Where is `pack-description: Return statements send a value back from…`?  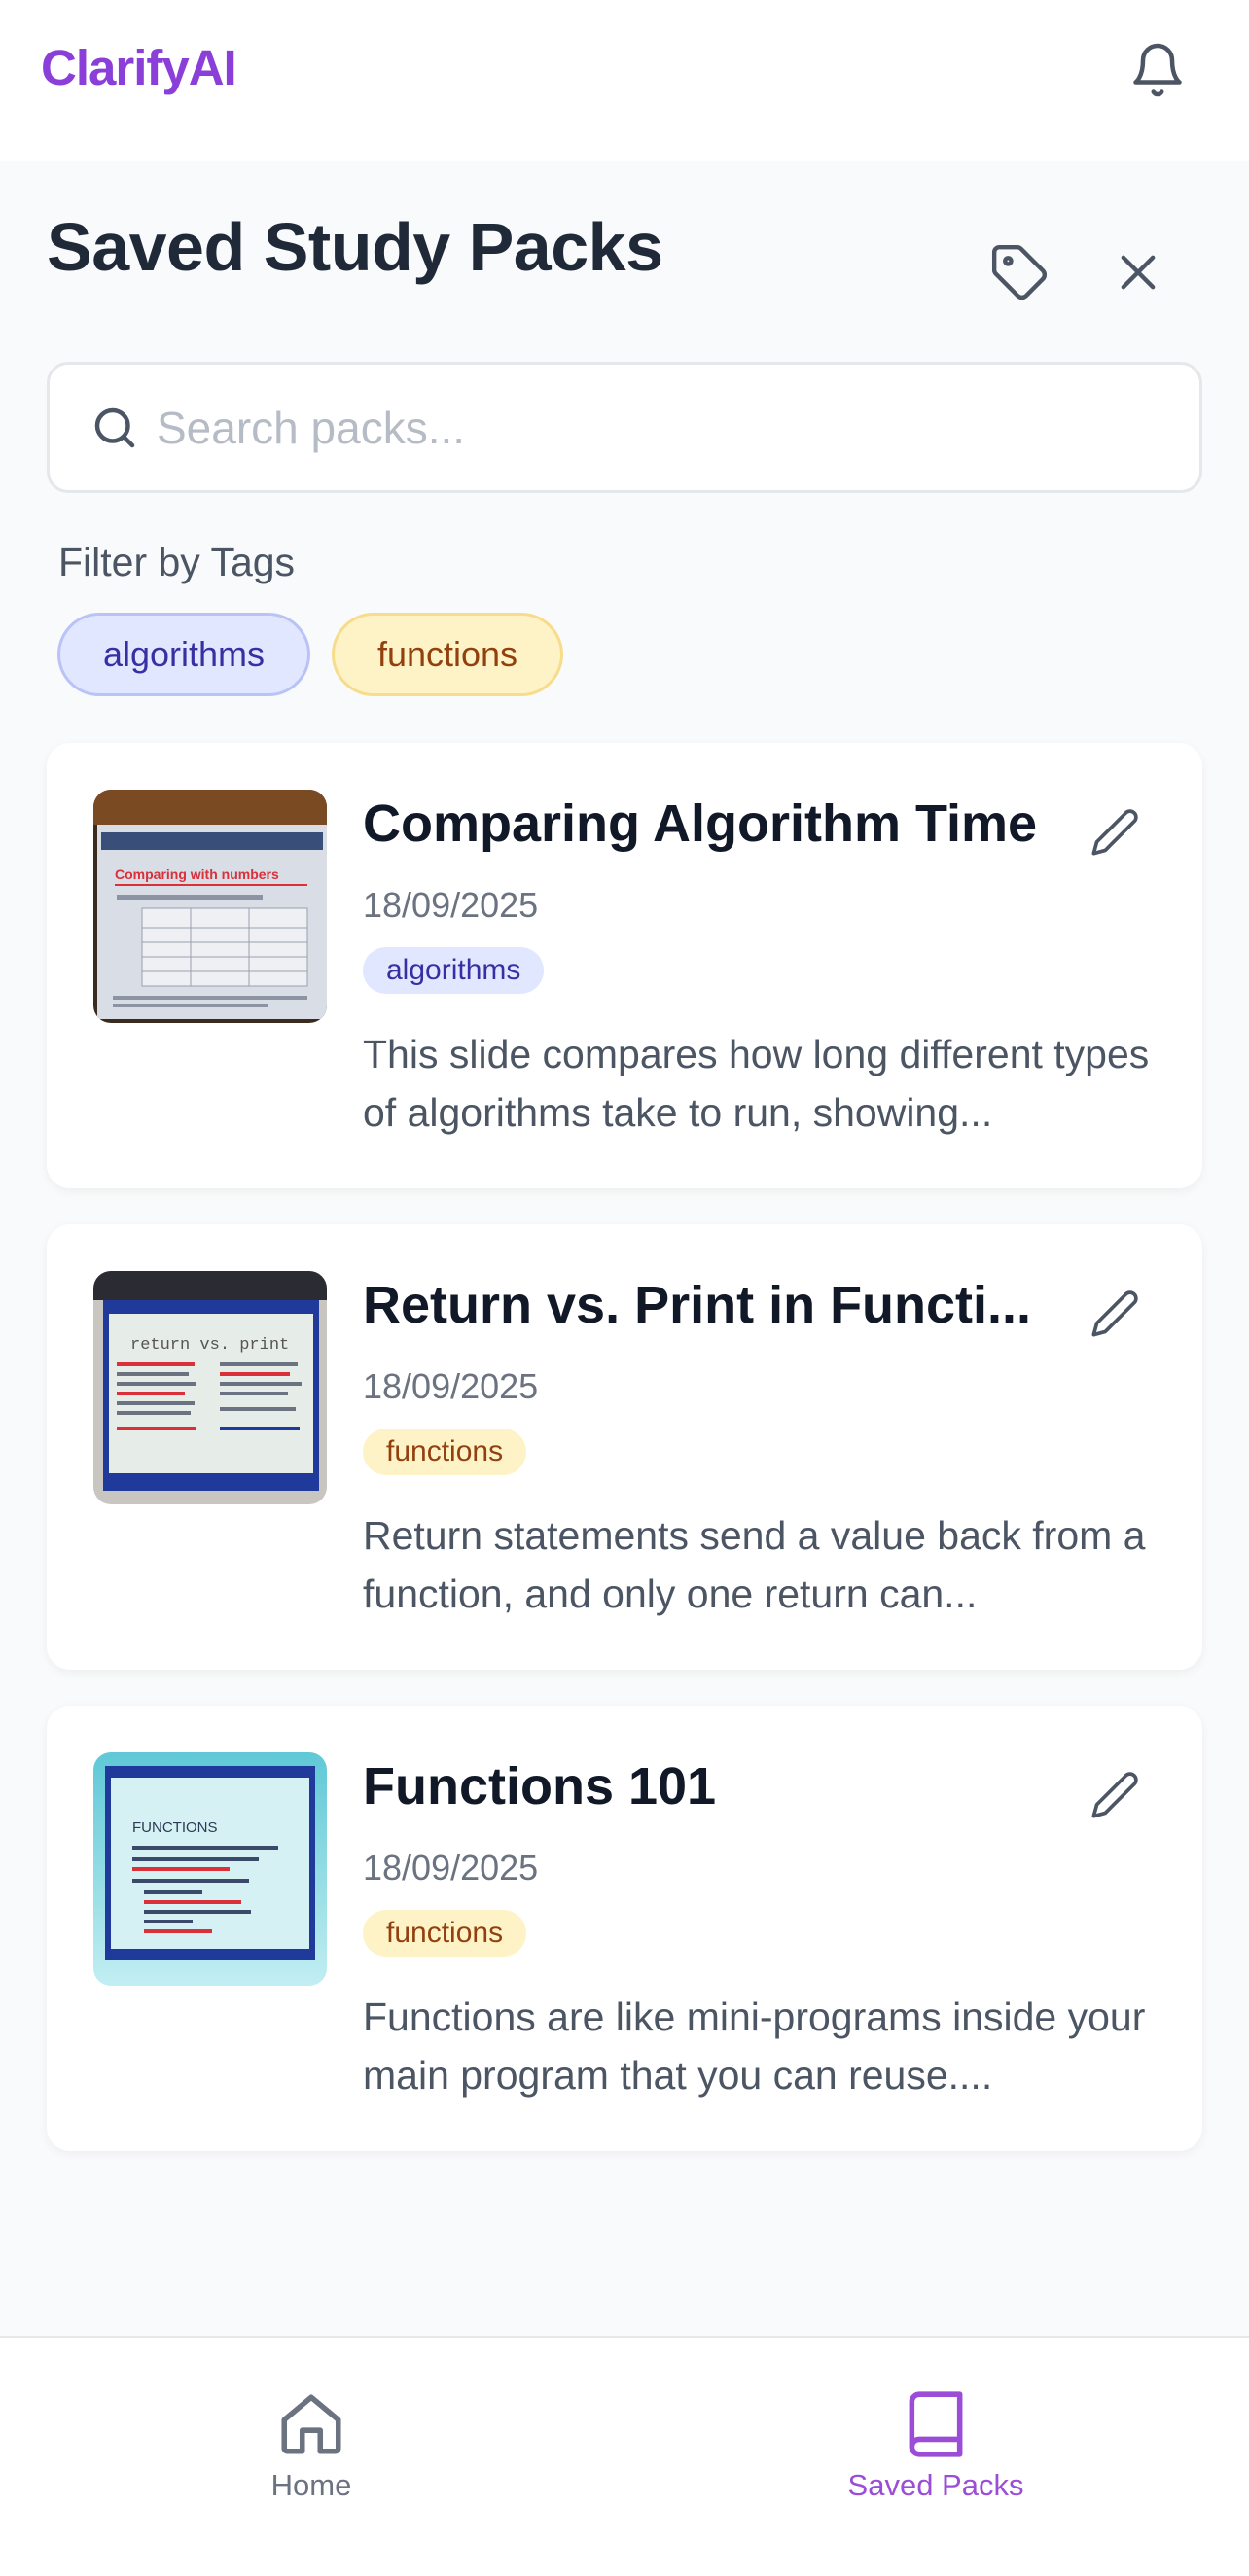 pack-description: Return statements send a value back from… is located at coordinates (754, 1565).